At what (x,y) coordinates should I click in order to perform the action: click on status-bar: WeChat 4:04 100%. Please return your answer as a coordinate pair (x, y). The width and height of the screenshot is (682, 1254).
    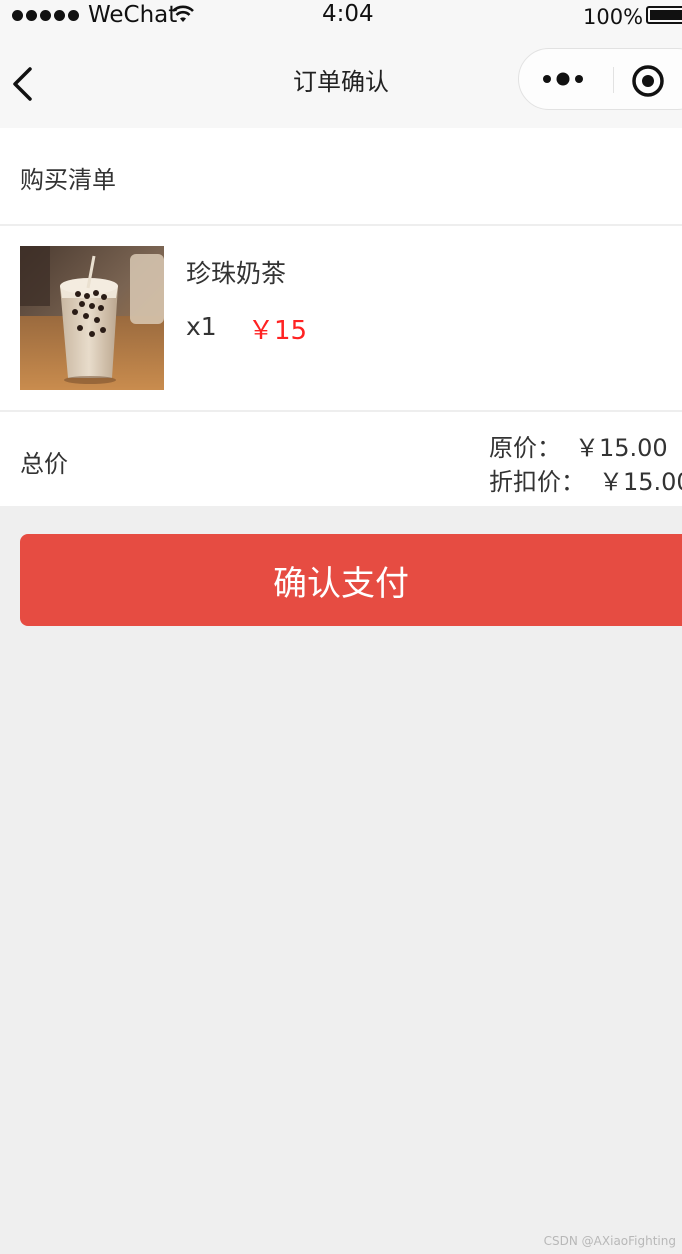
    Looking at the image, I should click on (341, 17).